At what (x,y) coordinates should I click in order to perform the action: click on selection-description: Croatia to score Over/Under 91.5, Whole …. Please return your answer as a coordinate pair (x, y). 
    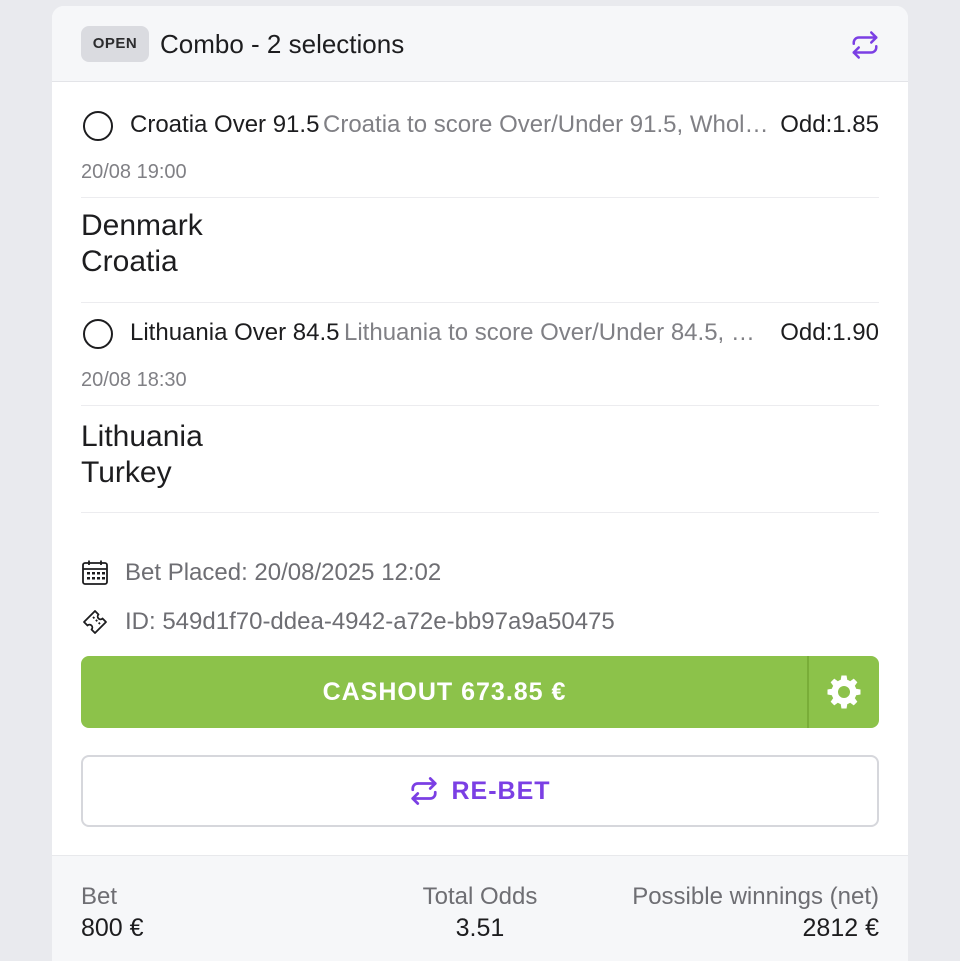
    Looking at the image, I should click on (549, 124).